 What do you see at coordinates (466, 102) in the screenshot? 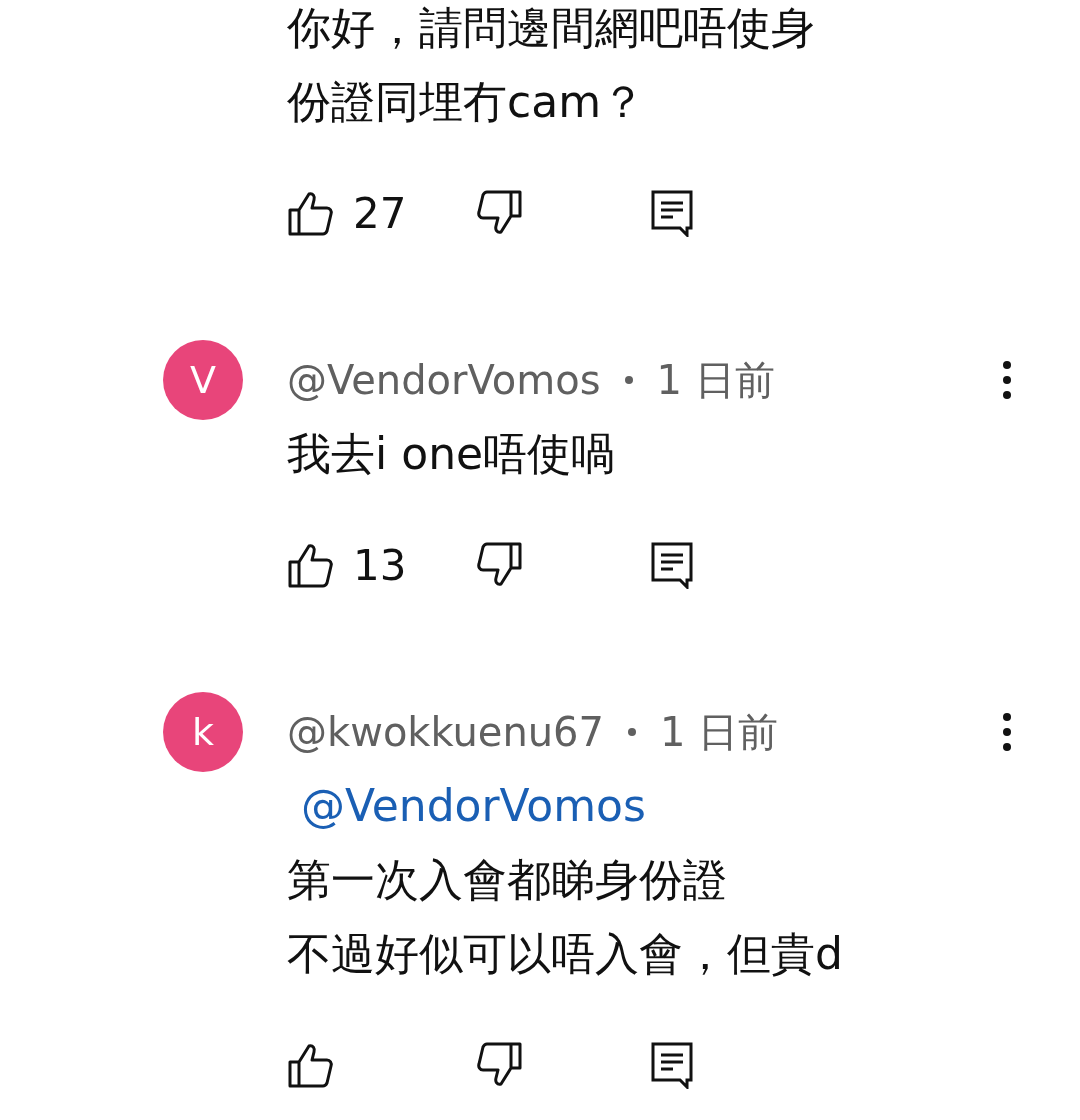
I see `comment-text: 份證同埋冇cam？` at bounding box center [466, 102].